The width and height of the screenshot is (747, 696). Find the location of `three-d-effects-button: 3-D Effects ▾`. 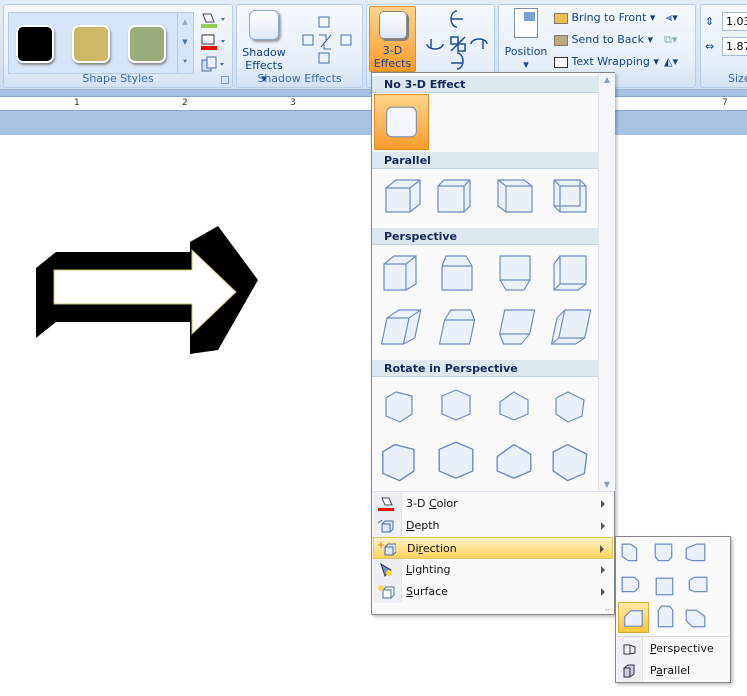

three-d-effects-button: 3-D Effects ▾ is located at coordinates (392, 44).